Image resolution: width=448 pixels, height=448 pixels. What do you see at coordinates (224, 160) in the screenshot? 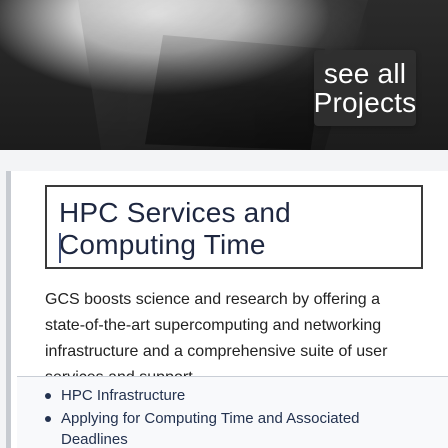
I see `section-gap` at bounding box center [224, 160].